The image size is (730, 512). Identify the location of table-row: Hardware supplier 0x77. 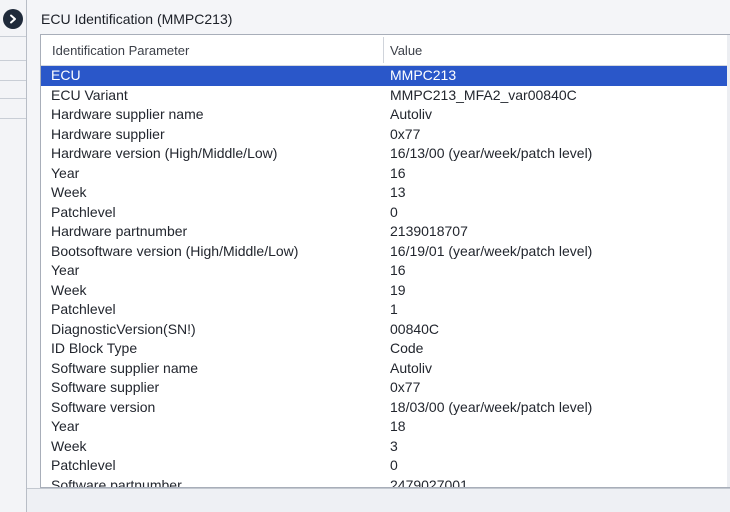
(385, 135).